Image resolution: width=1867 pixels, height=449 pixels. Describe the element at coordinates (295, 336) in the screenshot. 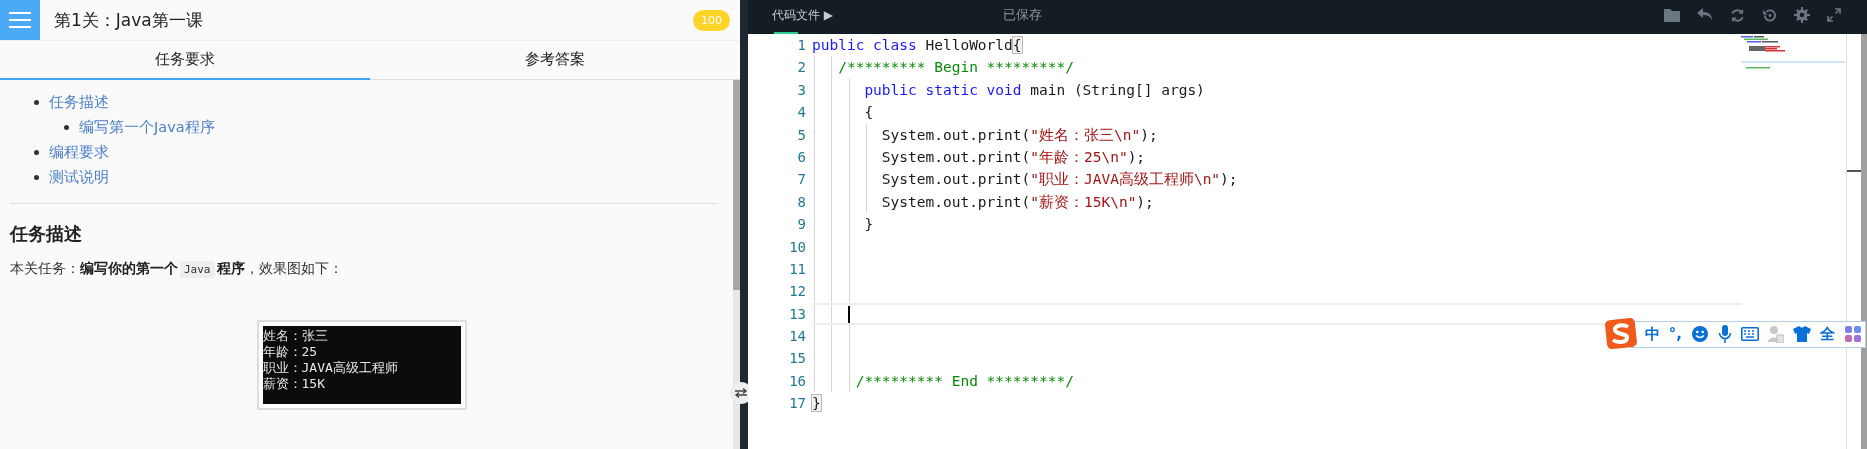

I see `console-line: 姓名：张三` at that location.